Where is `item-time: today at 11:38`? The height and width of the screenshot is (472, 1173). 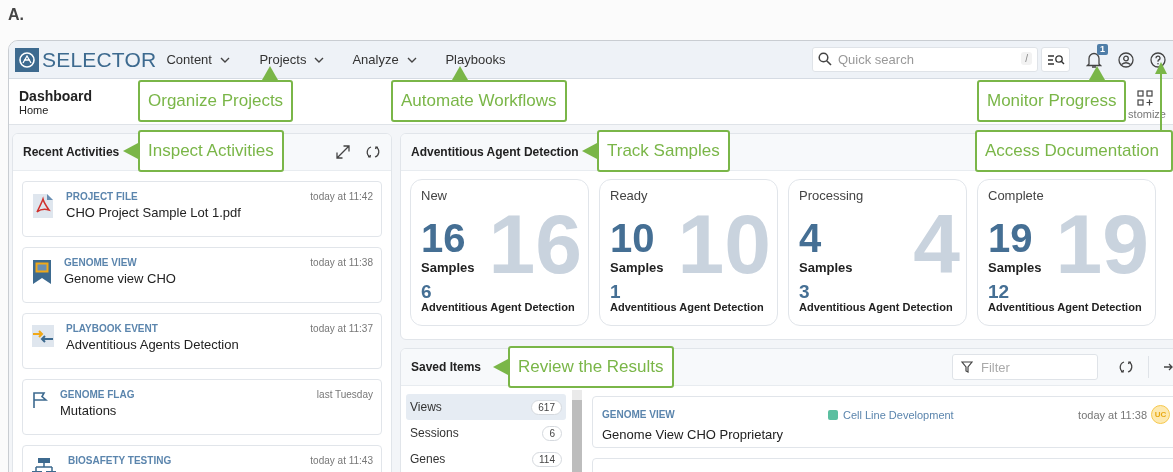 item-time: today at 11:38 is located at coordinates (1112, 414).